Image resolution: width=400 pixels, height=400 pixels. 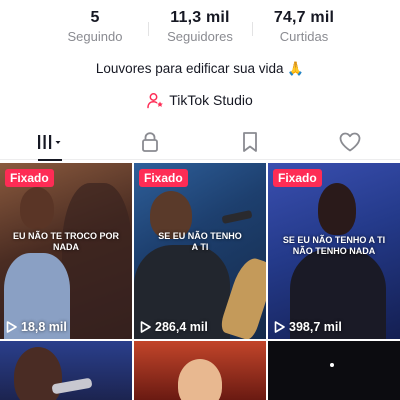 I want to click on followers-count: 11,3 mil, so click(x=200, y=17).